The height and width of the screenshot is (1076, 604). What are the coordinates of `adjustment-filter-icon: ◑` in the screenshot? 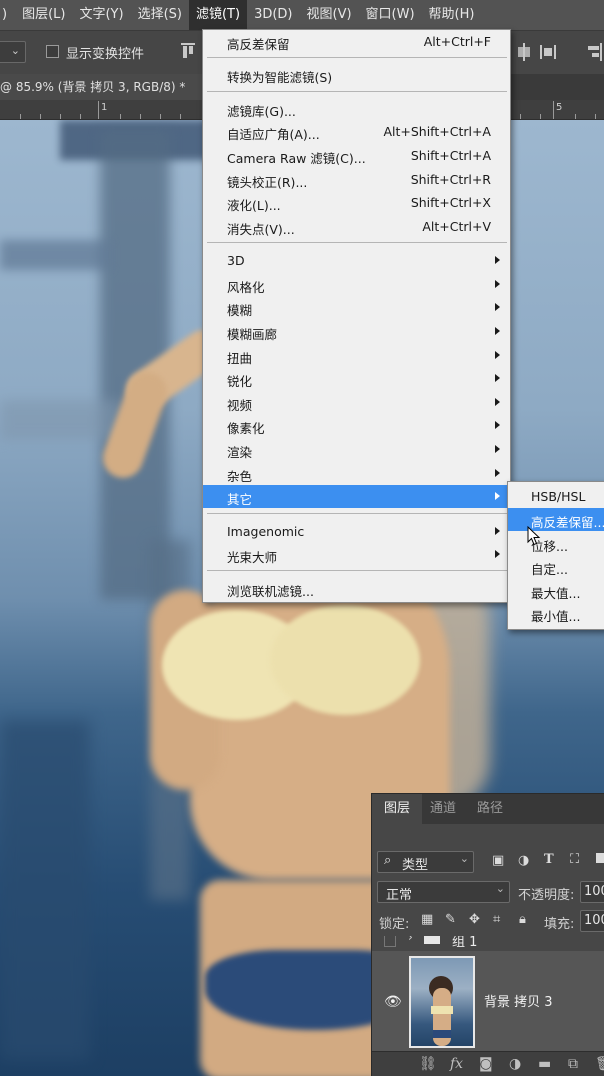 It's located at (523, 860).